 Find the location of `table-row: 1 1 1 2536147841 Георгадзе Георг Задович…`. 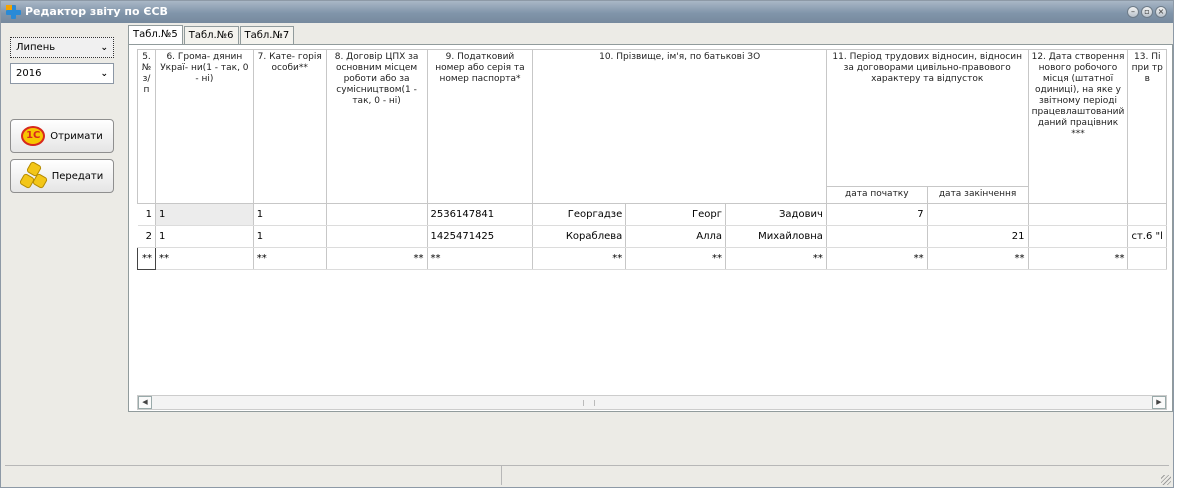

table-row: 1 1 1 2536147841 Георгадзе Георг Задович… is located at coordinates (652, 214).